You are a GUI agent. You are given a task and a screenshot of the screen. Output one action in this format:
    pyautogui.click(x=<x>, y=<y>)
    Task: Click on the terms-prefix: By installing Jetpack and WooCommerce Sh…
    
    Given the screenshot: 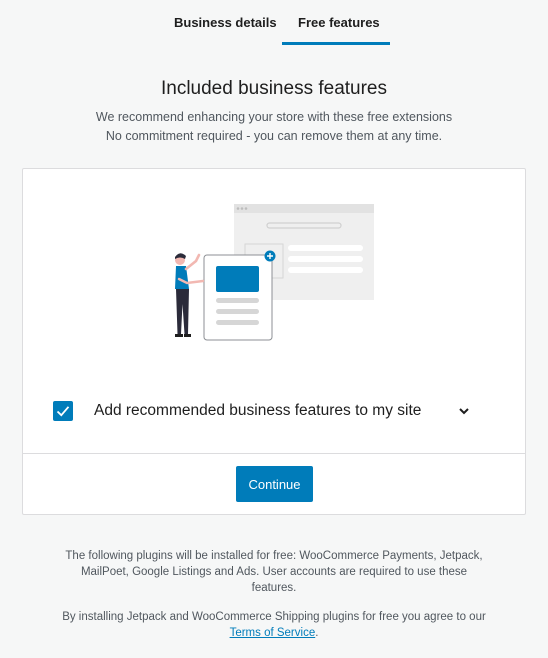 What is the action you would take?
    pyautogui.click(x=274, y=617)
    